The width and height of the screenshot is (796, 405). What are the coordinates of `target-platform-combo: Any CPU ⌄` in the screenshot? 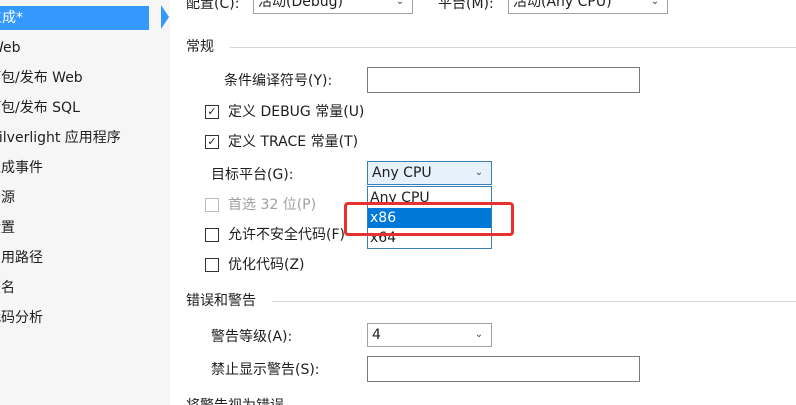 It's located at (429, 173).